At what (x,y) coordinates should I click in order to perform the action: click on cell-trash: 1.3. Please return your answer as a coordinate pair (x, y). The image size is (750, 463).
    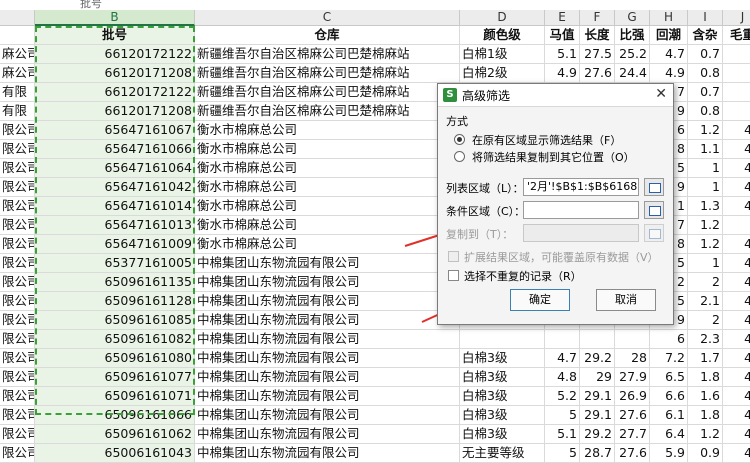
    Looking at the image, I should click on (705, 206).